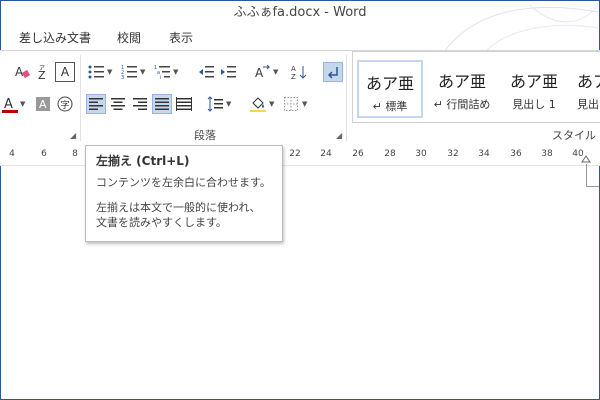 This screenshot has height=400, width=600. What do you see at coordinates (75, 154) in the screenshot?
I see `ruler-tick: 8` at bounding box center [75, 154].